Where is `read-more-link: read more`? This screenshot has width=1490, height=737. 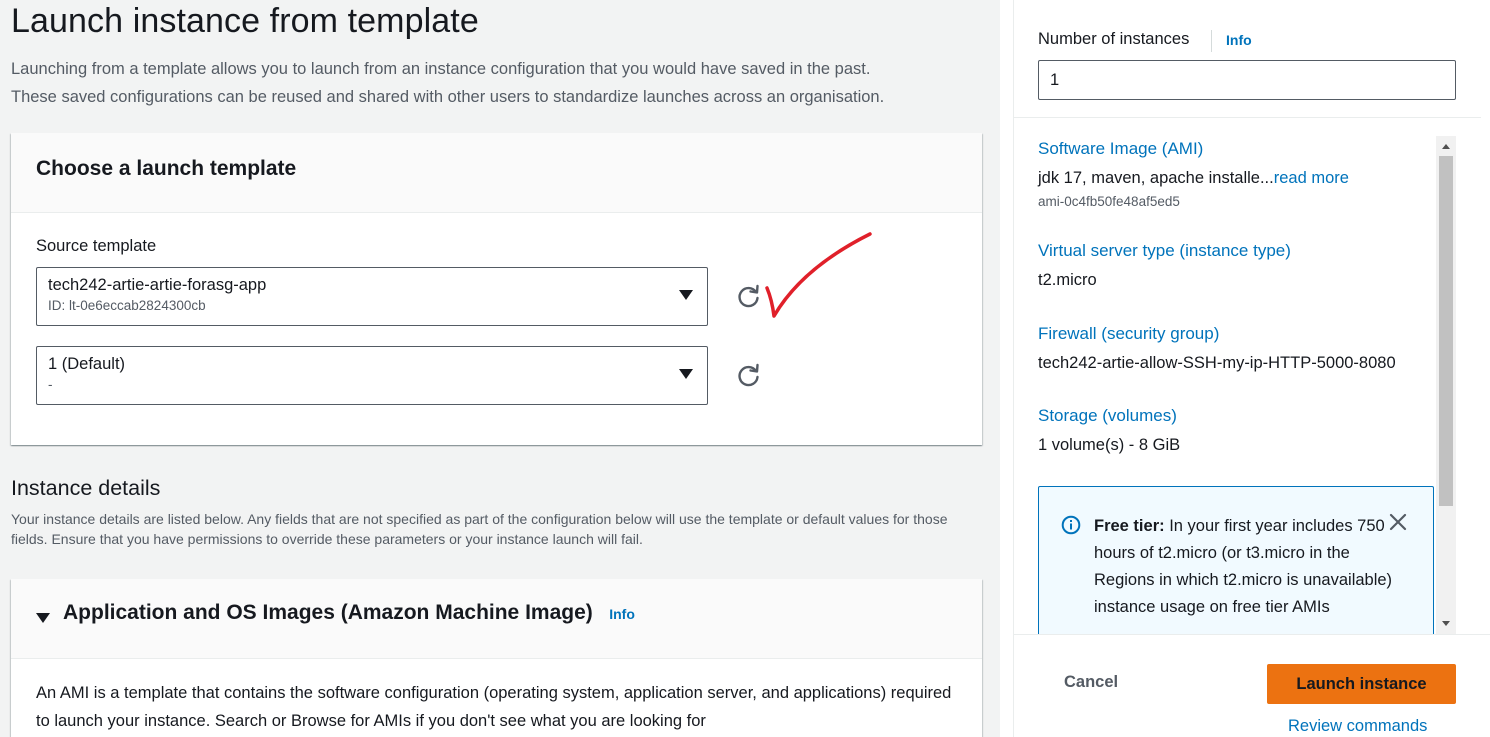 read-more-link: read more is located at coordinates (1311, 178).